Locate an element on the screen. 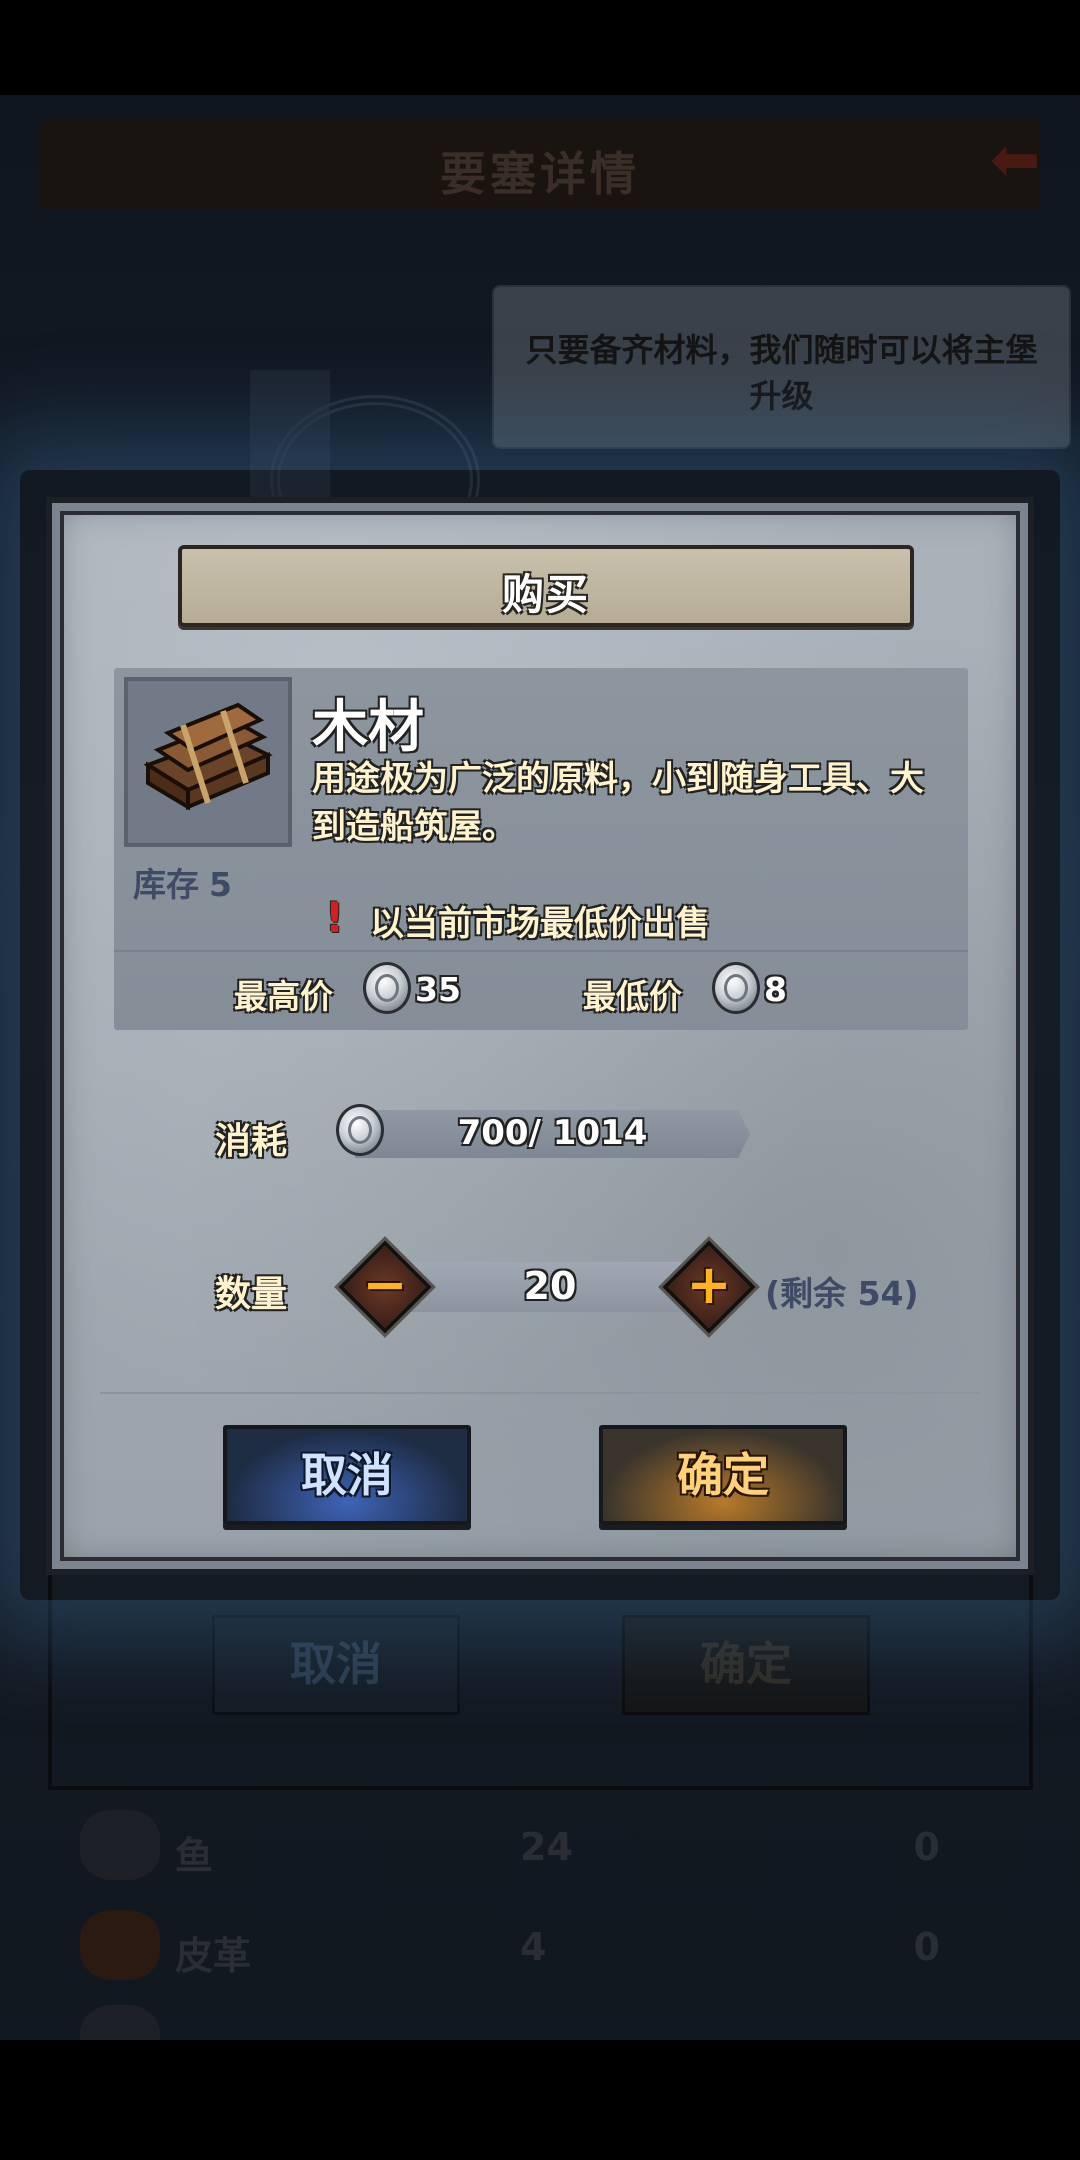 Image resolution: width=1080 pixels, height=2160 pixels. minus-icon: − is located at coordinates (385, 1287).